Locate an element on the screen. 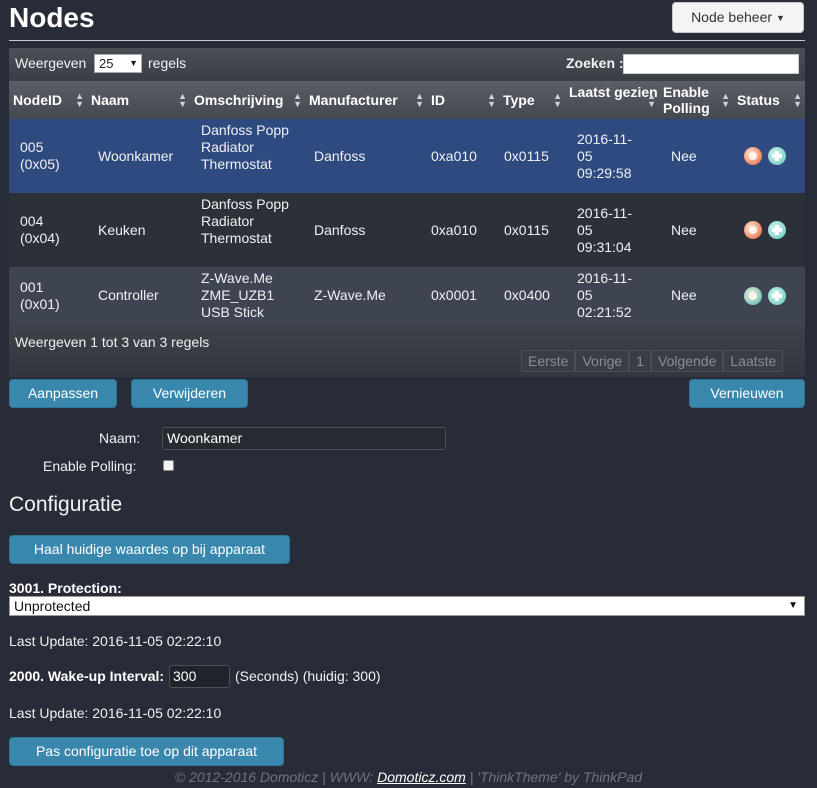 The height and width of the screenshot is (788, 817). page-prev-button: Vorige is located at coordinates (602, 361).